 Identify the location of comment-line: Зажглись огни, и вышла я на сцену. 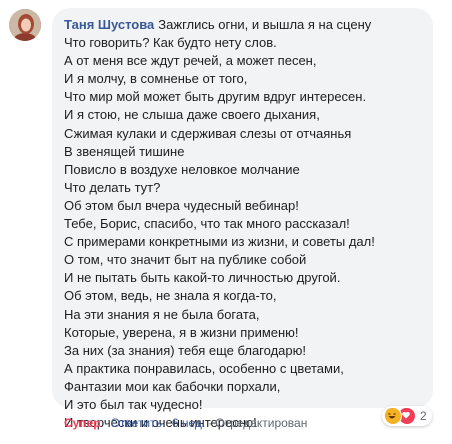
(265, 24).